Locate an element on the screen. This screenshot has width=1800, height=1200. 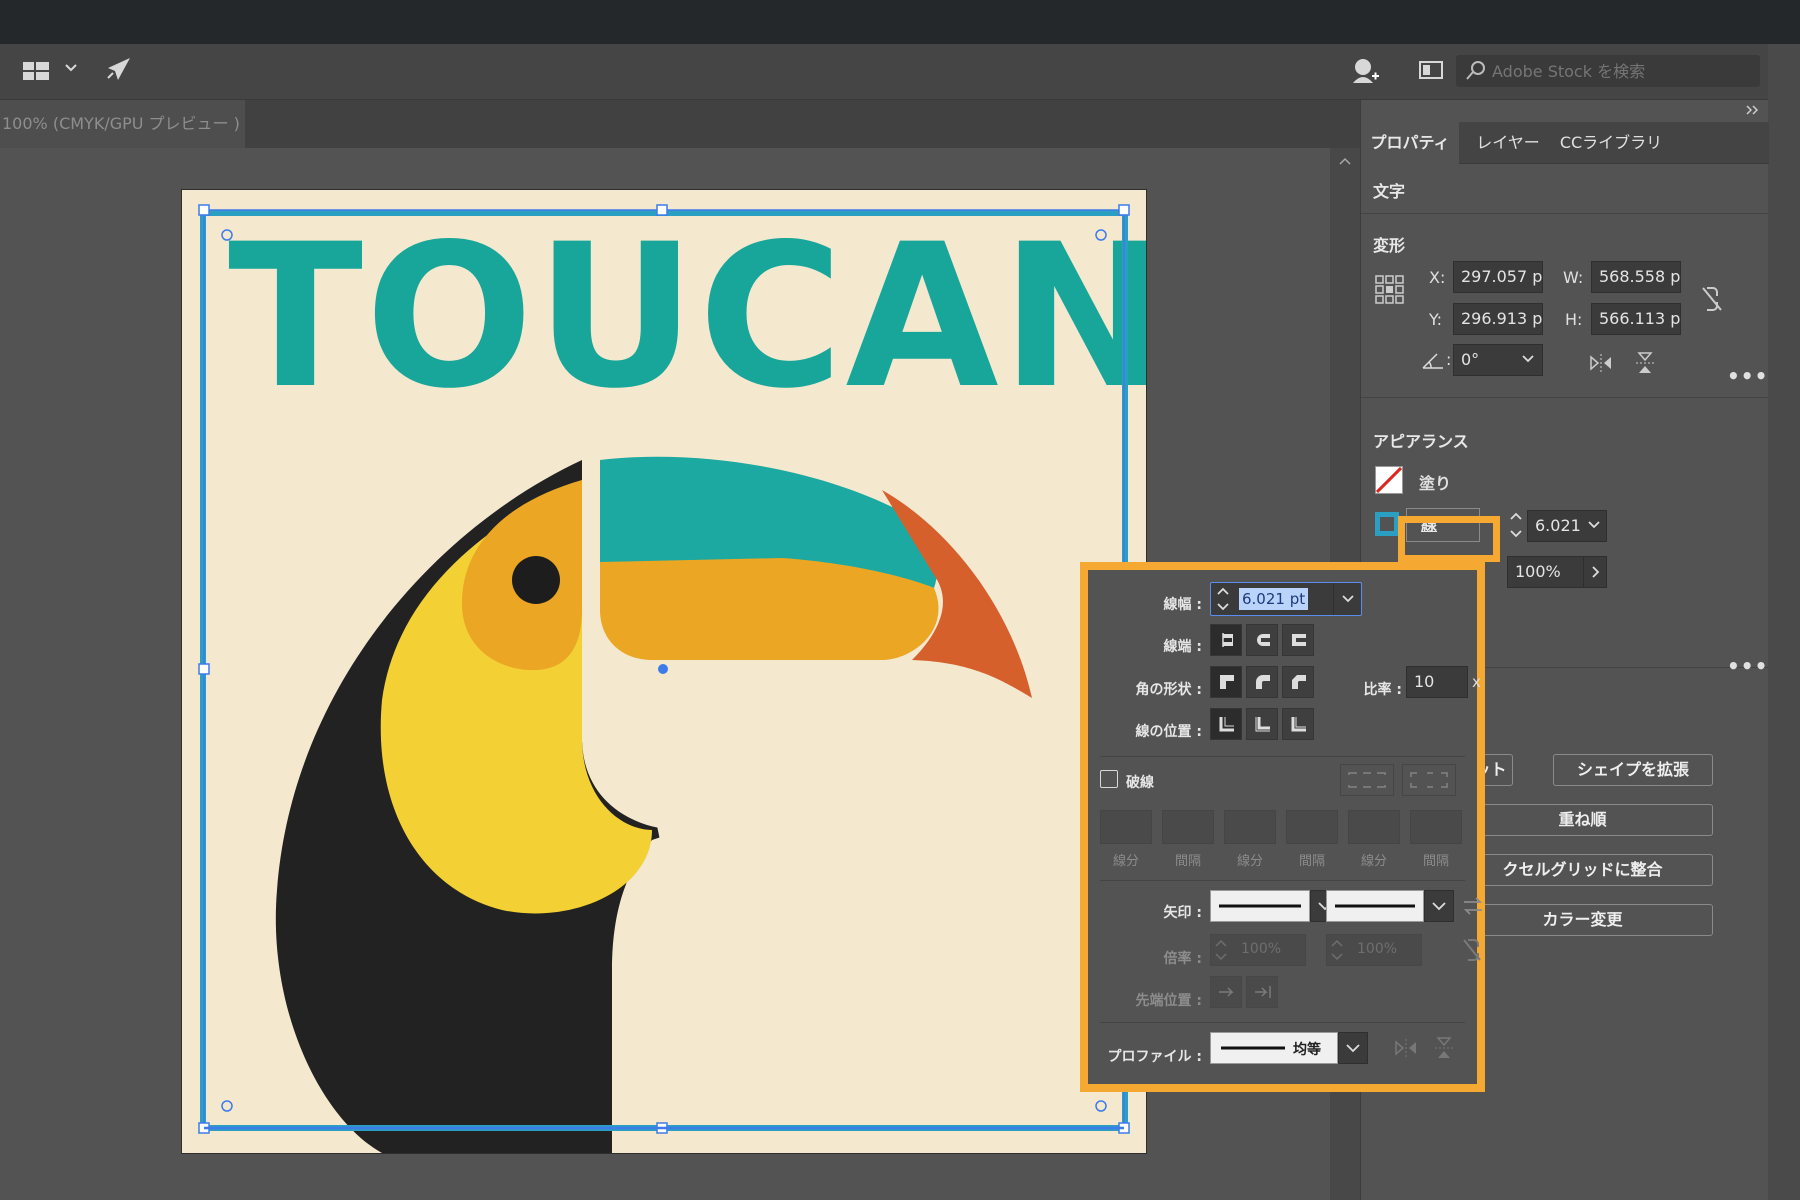
tab-cc-libraries: CCライブラリ is located at coordinates (1611, 143).